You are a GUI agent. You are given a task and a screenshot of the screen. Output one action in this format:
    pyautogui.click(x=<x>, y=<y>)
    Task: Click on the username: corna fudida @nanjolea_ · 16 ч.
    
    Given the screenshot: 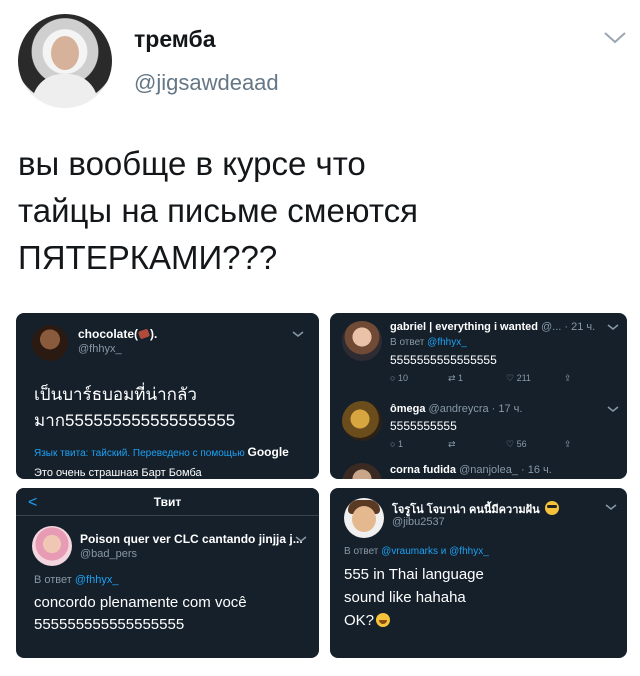 What is the action you would take?
    pyautogui.click(x=471, y=470)
    